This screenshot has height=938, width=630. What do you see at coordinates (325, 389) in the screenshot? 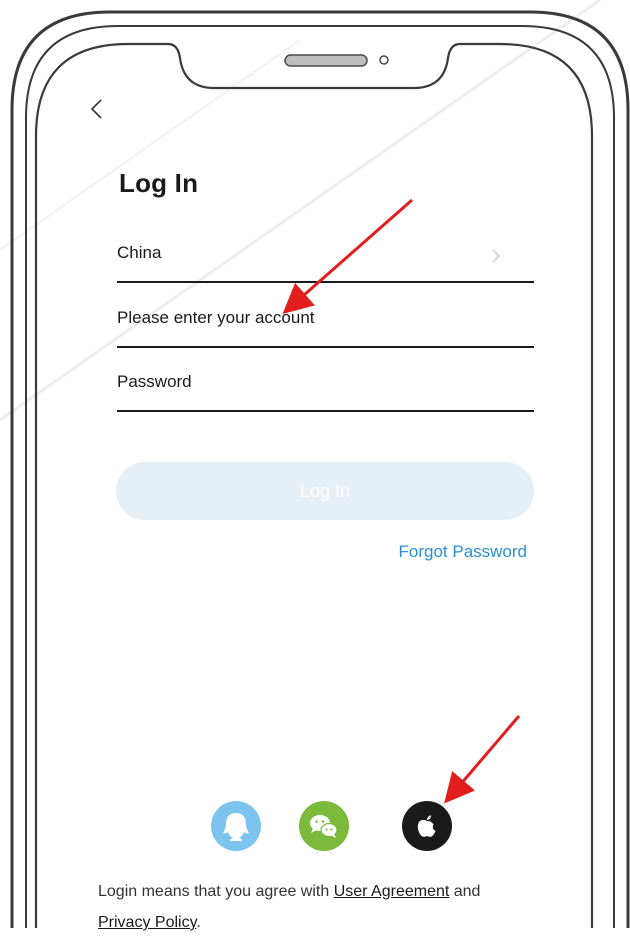
I see `password-field: Password` at bounding box center [325, 389].